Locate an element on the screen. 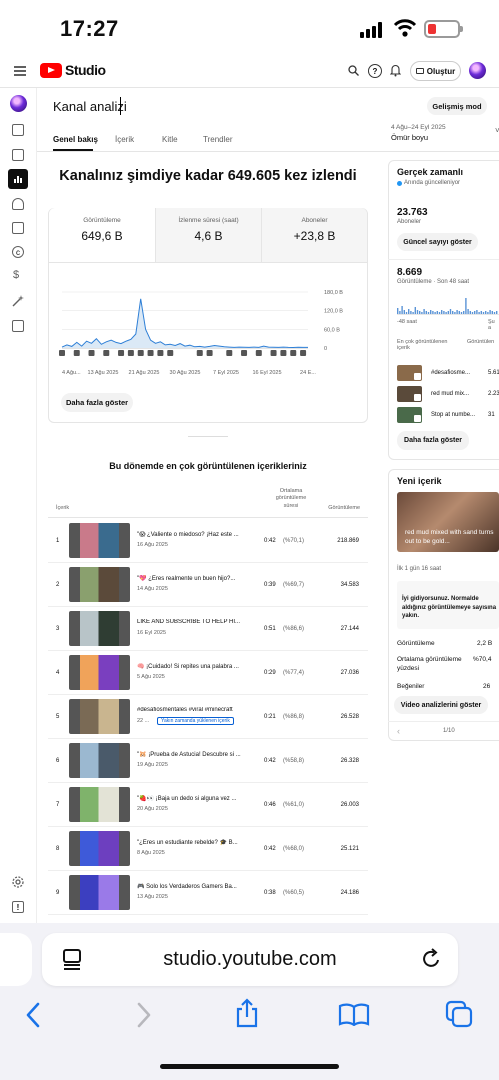 The height and width of the screenshot is (1080, 499). earn-icon: $ is located at coordinates (16, 275).